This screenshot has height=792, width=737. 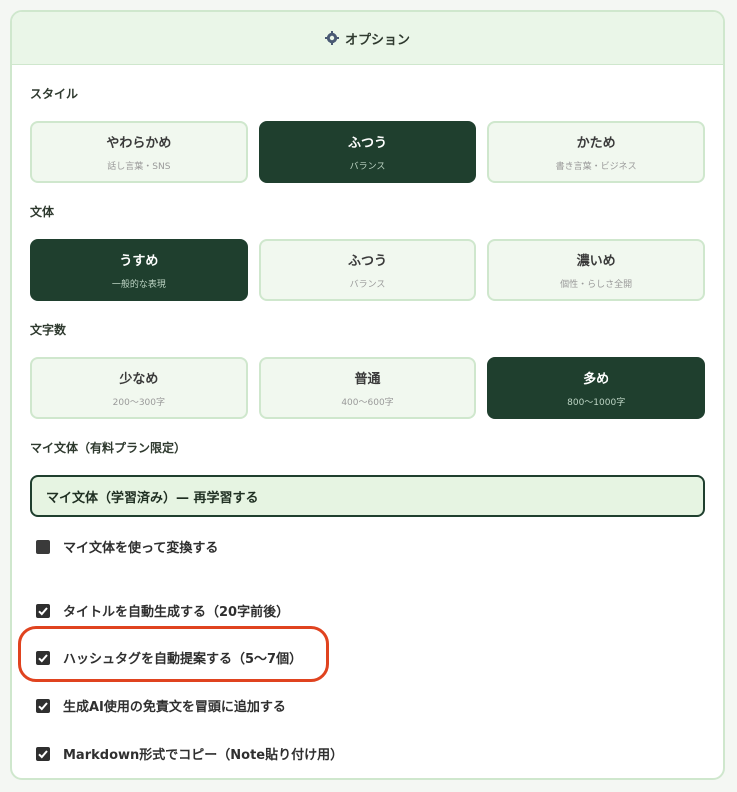 What do you see at coordinates (367, 496) in the screenshot?
I see `relearn-my-style-button: マイ文体（学習済み）— 再学習する` at bounding box center [367, 496].